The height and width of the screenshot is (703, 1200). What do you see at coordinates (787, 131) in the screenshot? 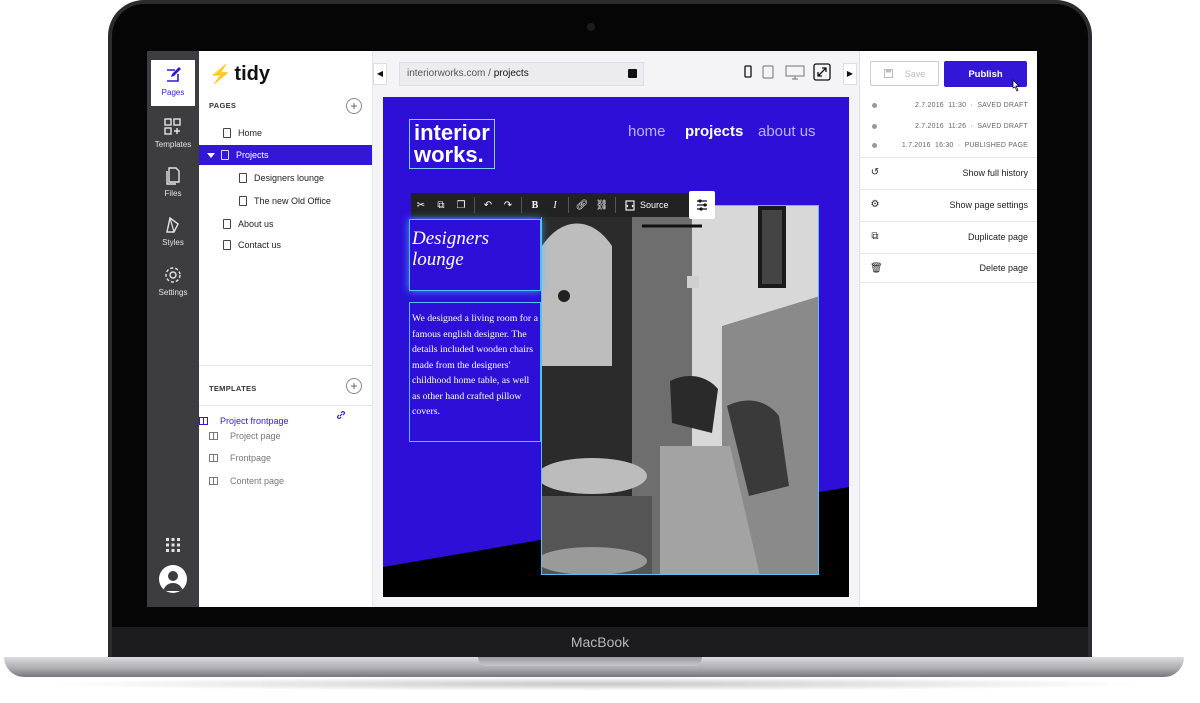
I see `site-nav-about: about us` at bounding box center [787, 131].